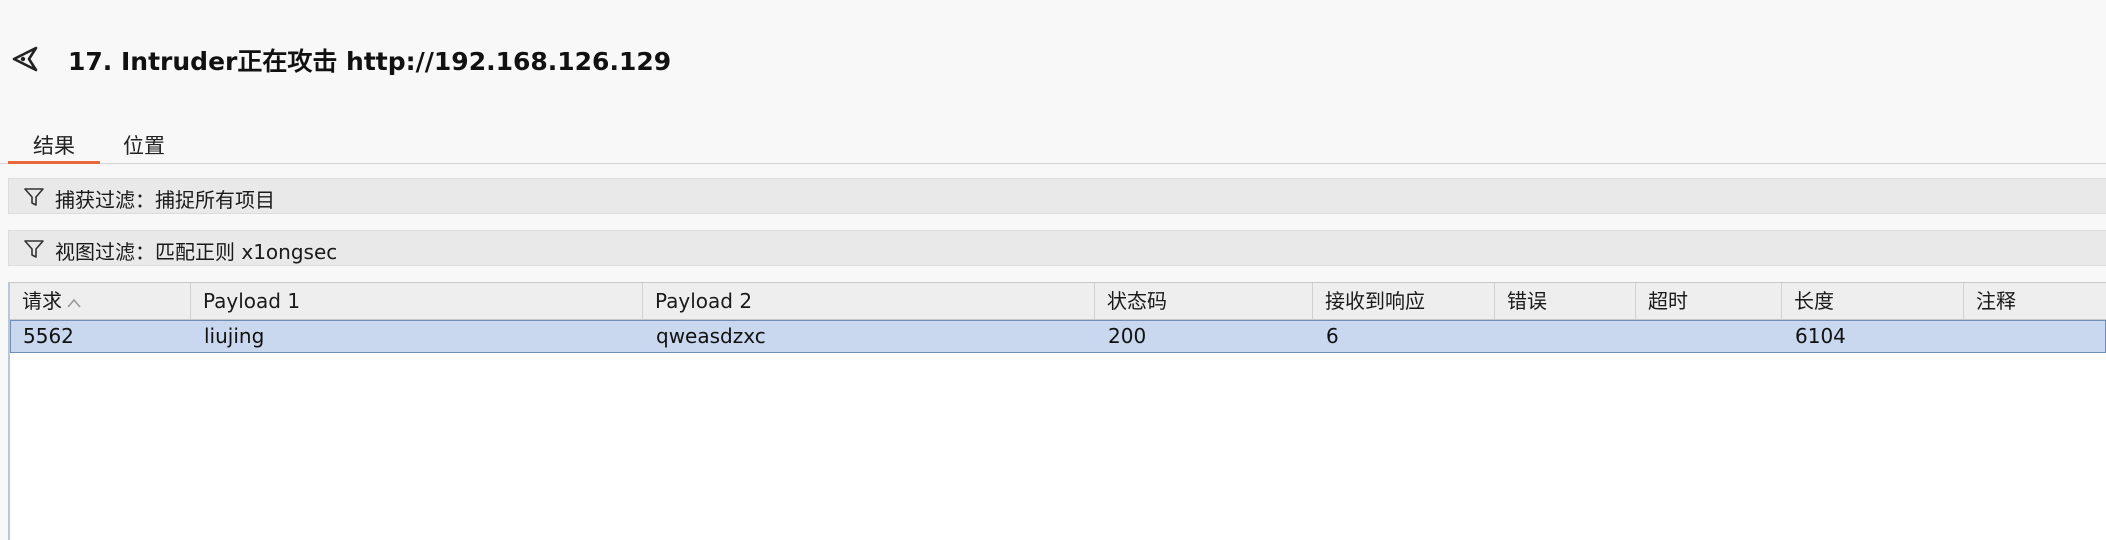  What do you see at coordinates (234, 336) in the screenshot?
I see `cell-payload-1: liujing` at bounding box center [234, 336].